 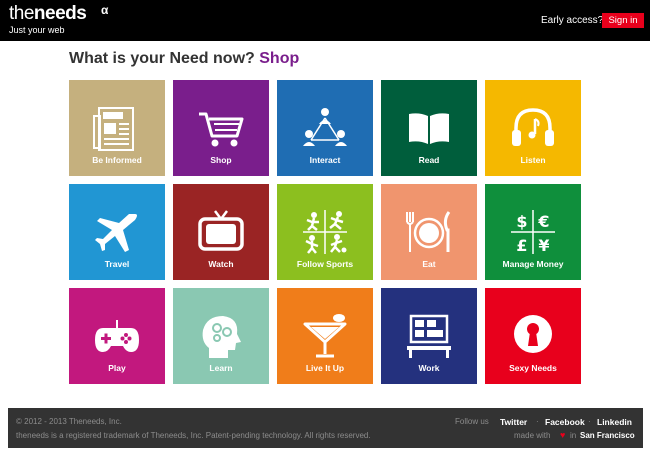 What do you see at coordinates (532, 435) in the screenshot?
I see `made-with-text: made with` at bounding box center [532, 435].